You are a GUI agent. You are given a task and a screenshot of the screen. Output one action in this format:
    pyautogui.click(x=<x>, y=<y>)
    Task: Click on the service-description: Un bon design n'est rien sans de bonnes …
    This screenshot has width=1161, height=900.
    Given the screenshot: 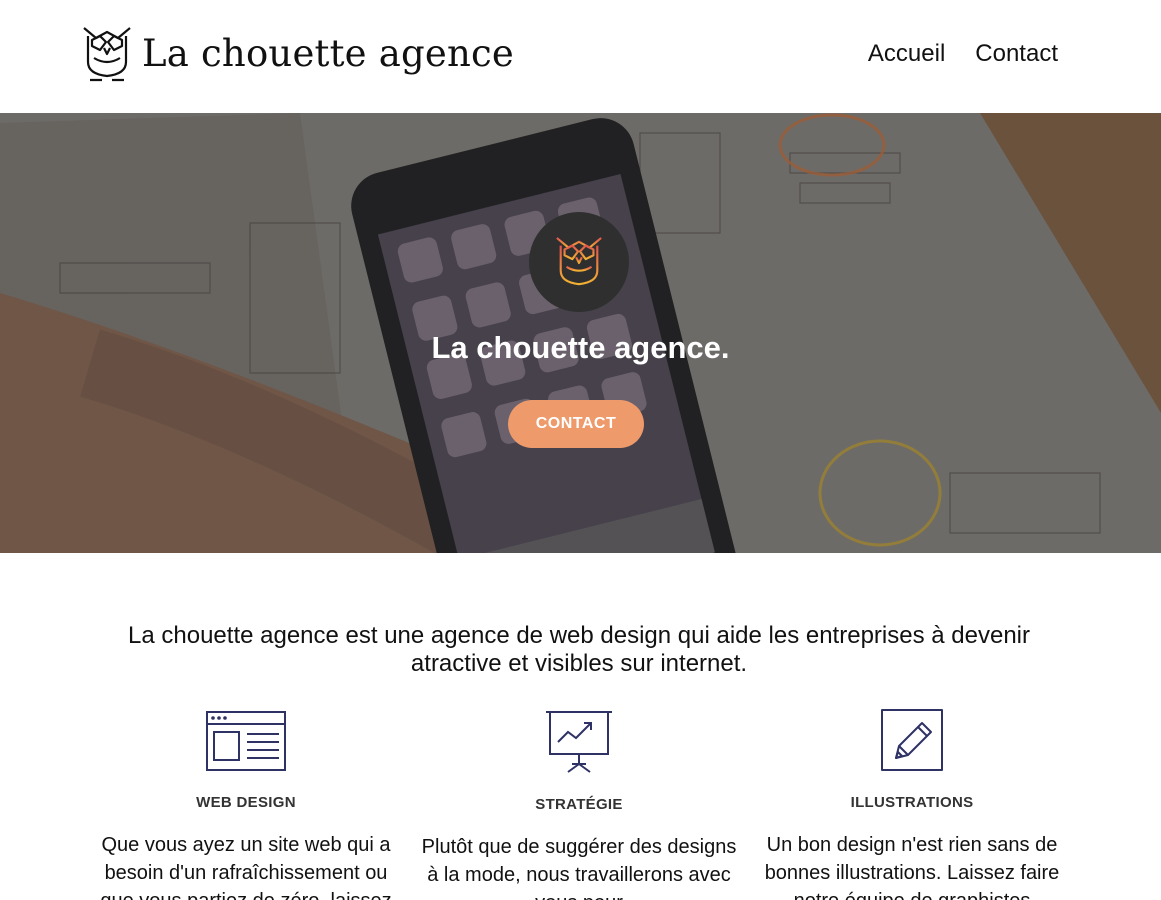 What is the action you would take?
    pyautogui.click(x=912, y=867)
    